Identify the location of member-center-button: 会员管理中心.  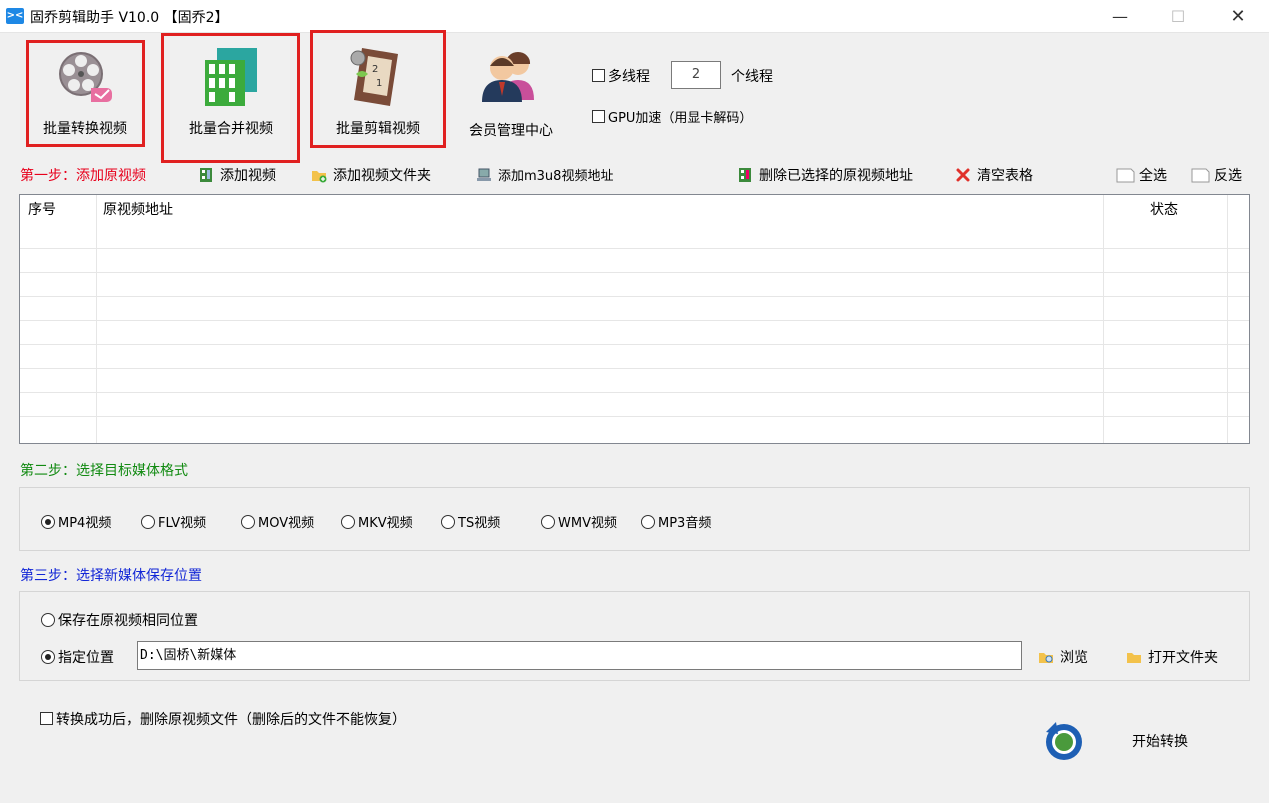
(511, 90).